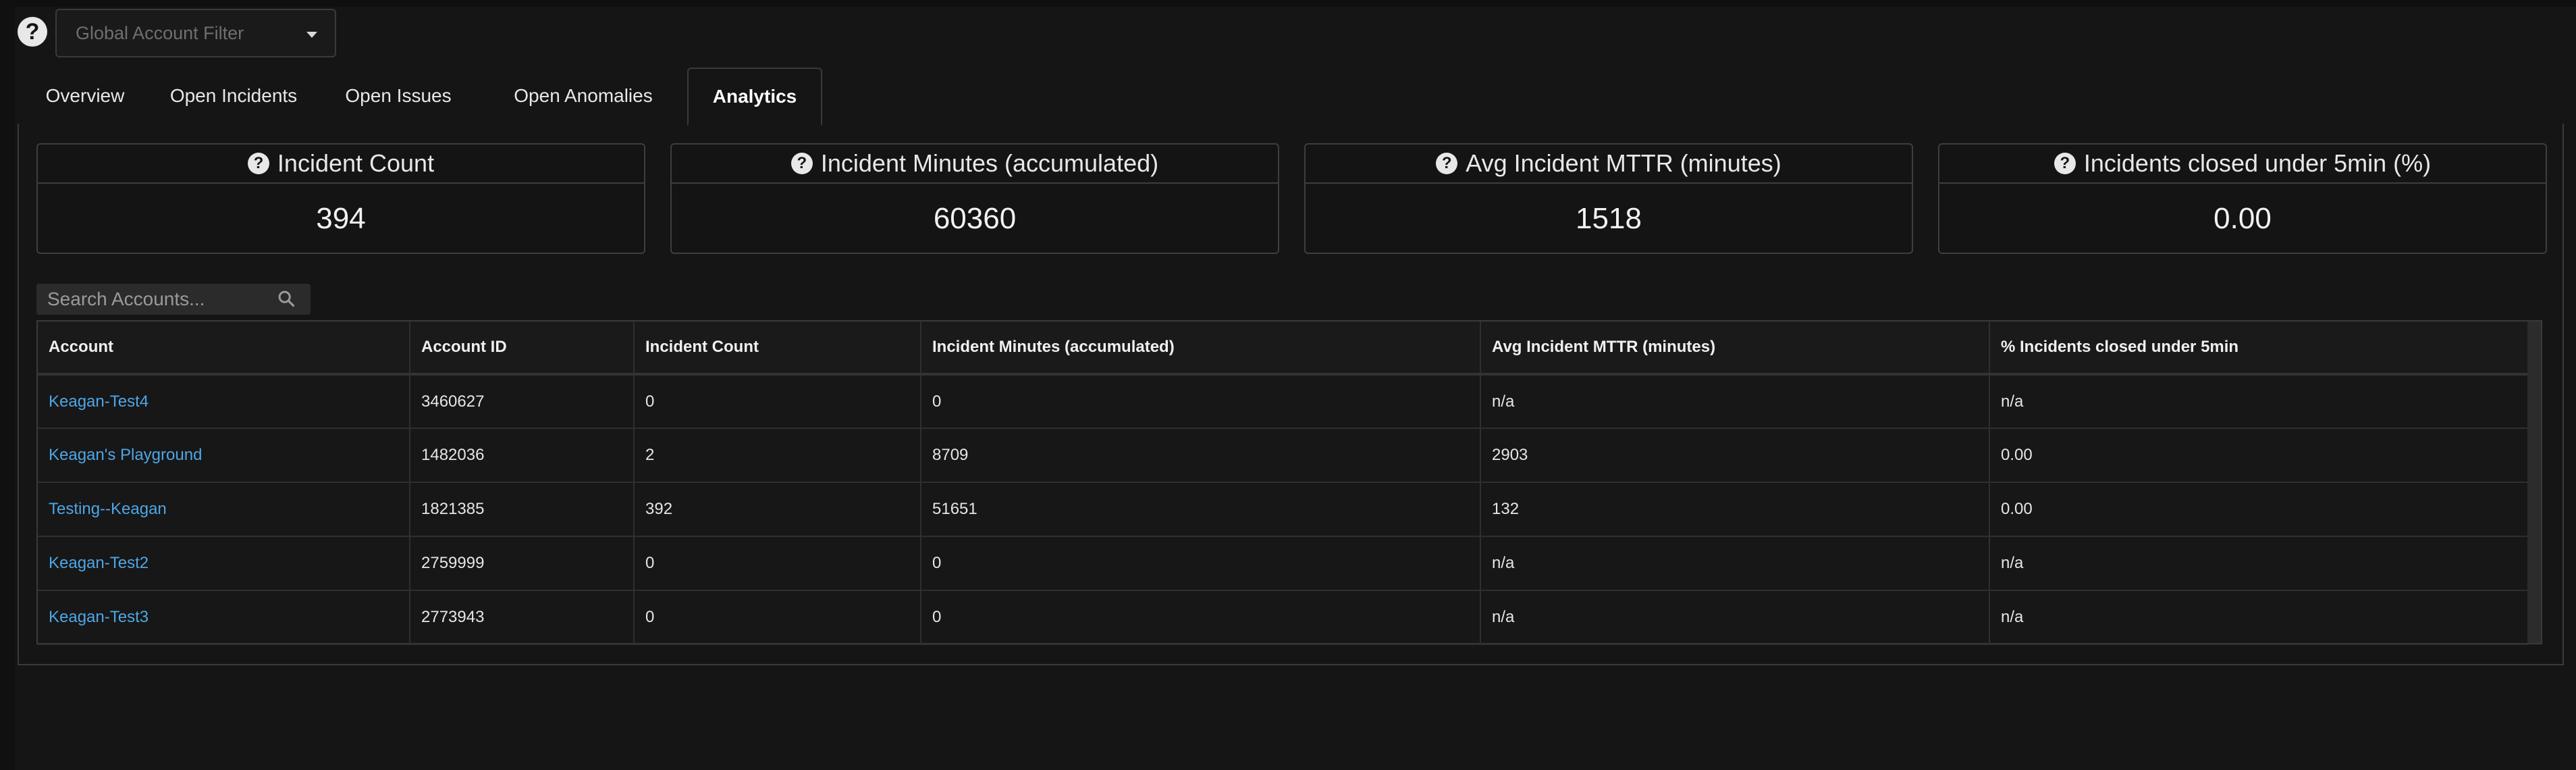 The height and width of the screenshot is (770, 2576). What do you see at coordinates (2257, 163) in the screenshot?
I see `metric-title: Incidents closed under 5min (%)` at bounding box center [2257, 163].